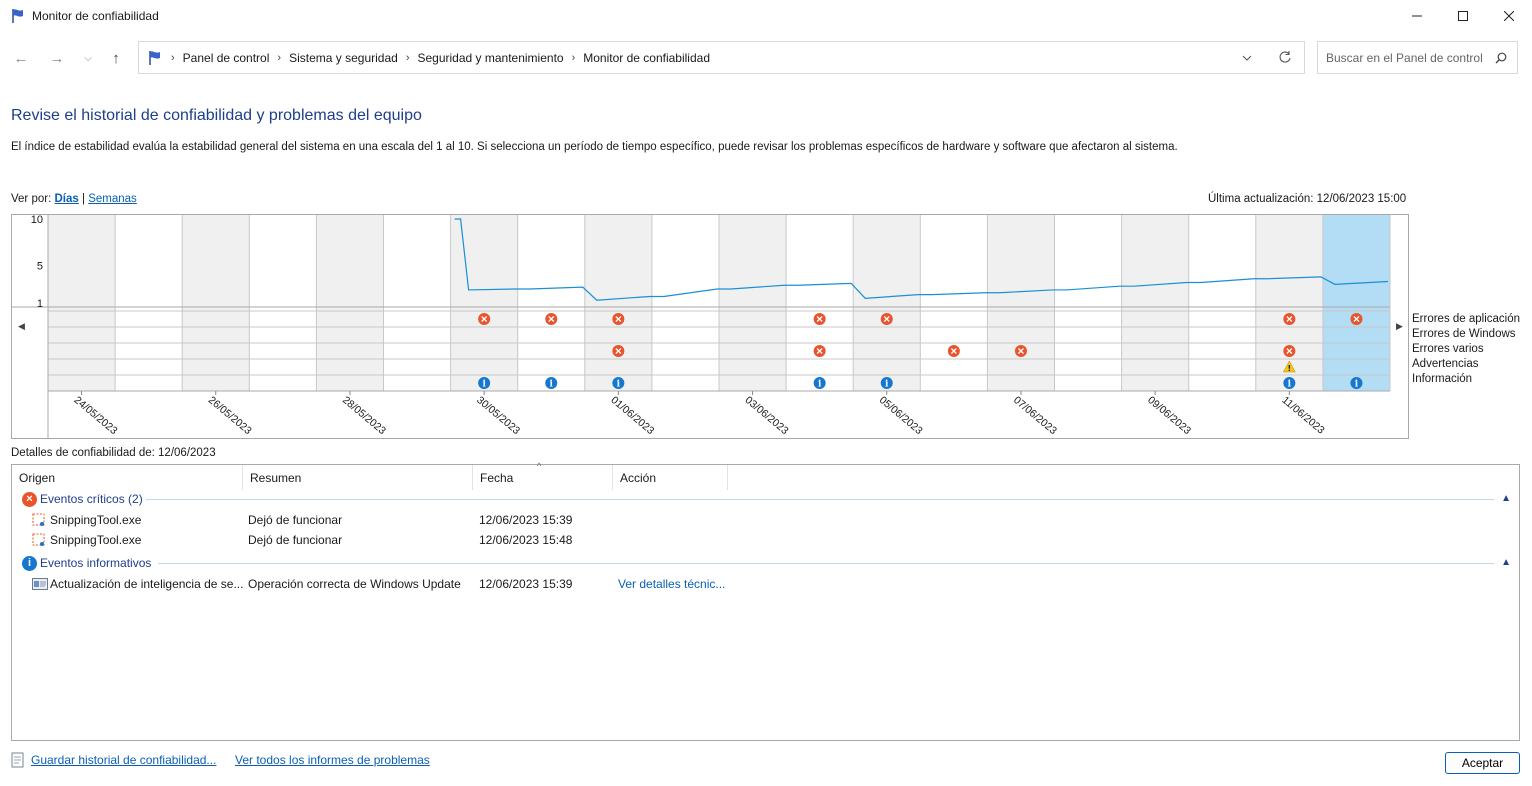 This screenshot has width=1532, height=786. What do you see at coordinates (670, 477) in the screenshot?
I see `column-action: Acción` at bounding box center [670, 477].